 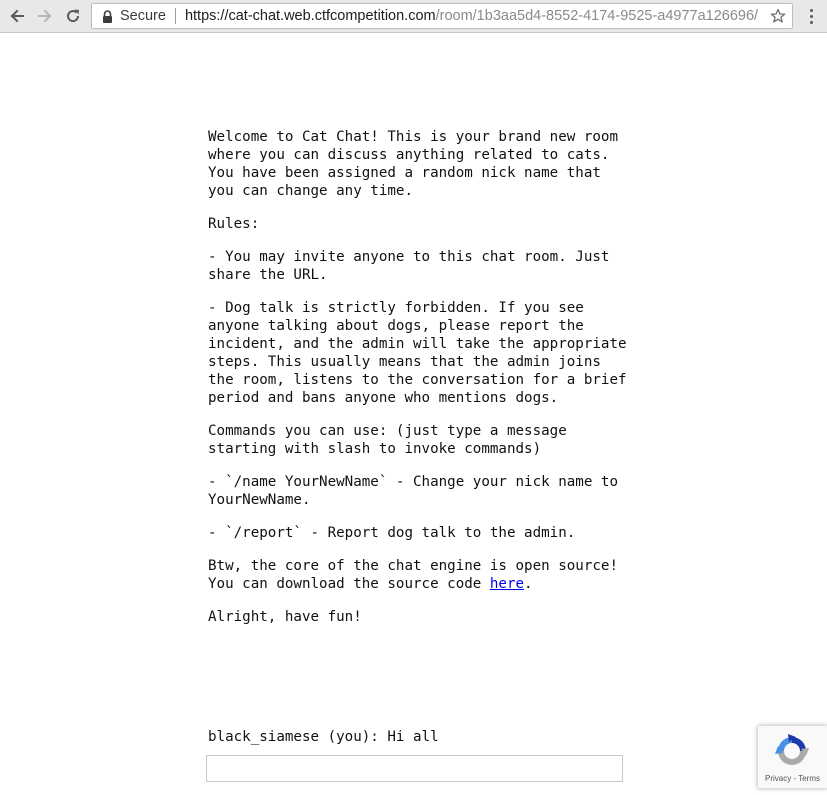 I want to click on reload-icon, so click(x=73, y=16).